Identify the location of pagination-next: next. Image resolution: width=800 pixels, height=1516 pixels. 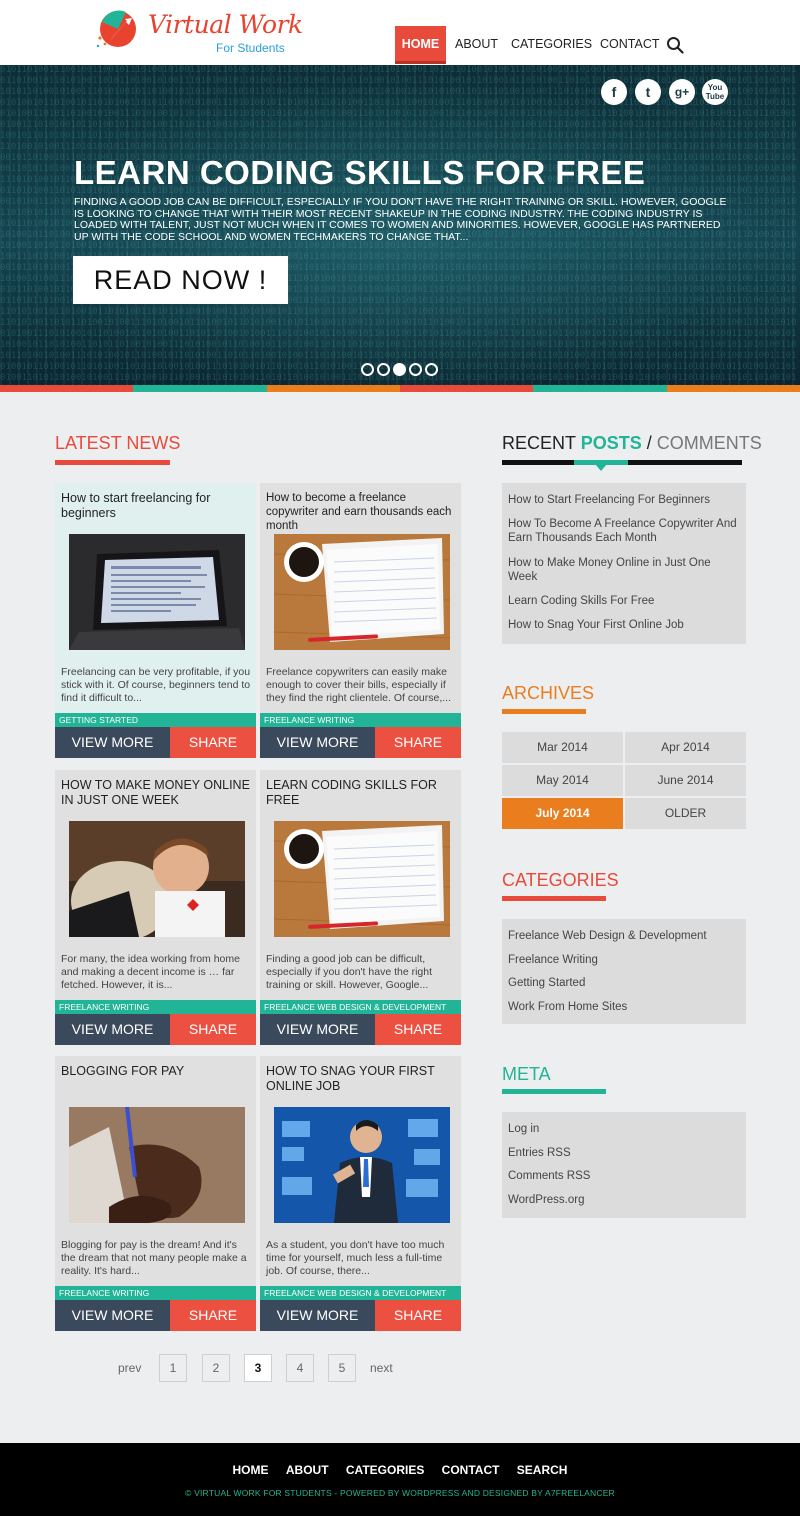
(381, 1368).